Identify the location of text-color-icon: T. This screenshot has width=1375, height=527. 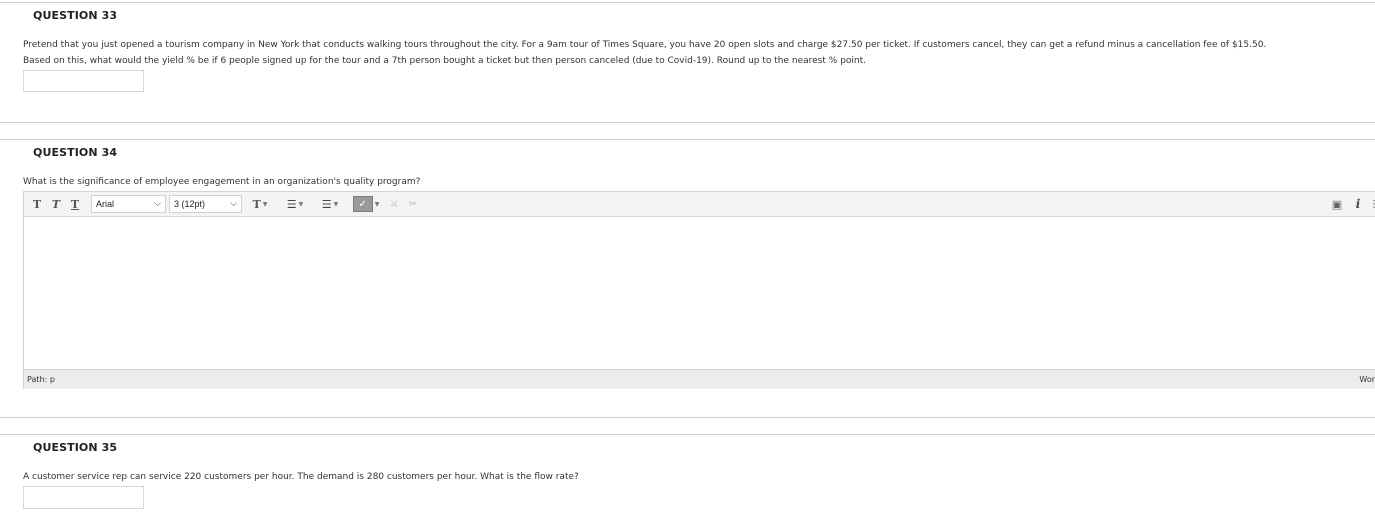
(256, 204).